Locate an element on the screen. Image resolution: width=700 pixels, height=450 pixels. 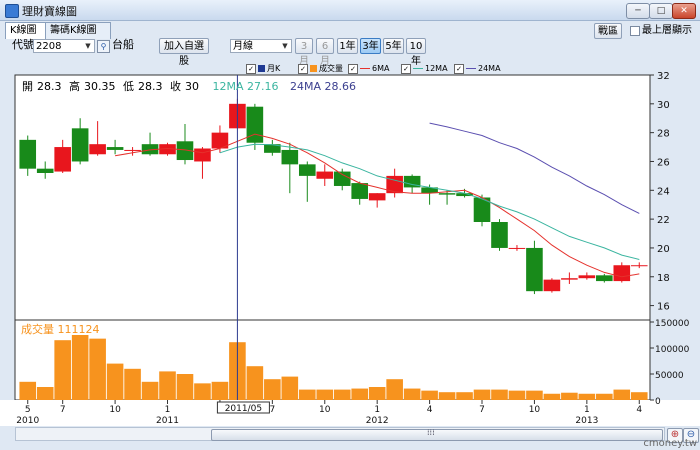
price-tick-label: 26 is located at coordinates (663, 162).